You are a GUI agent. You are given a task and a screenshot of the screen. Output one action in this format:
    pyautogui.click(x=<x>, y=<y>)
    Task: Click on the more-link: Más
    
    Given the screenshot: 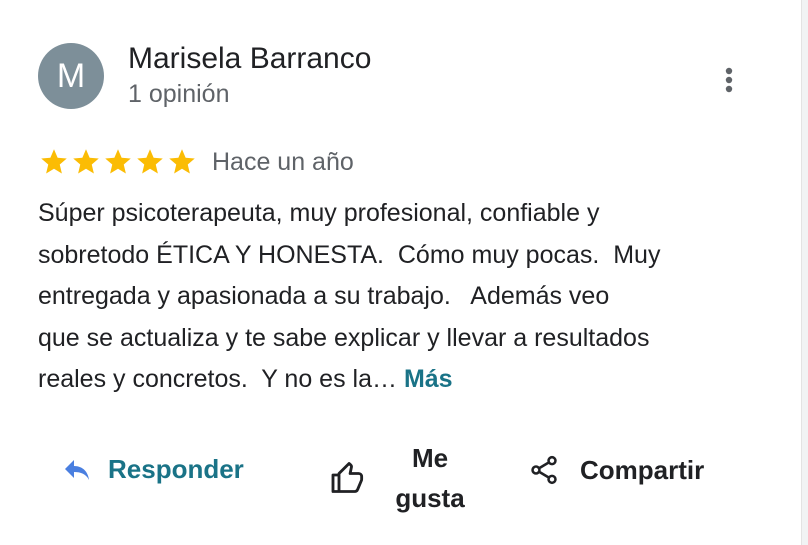 What is the action you would take?
    pyautogui.click(x=428, y=379)
    